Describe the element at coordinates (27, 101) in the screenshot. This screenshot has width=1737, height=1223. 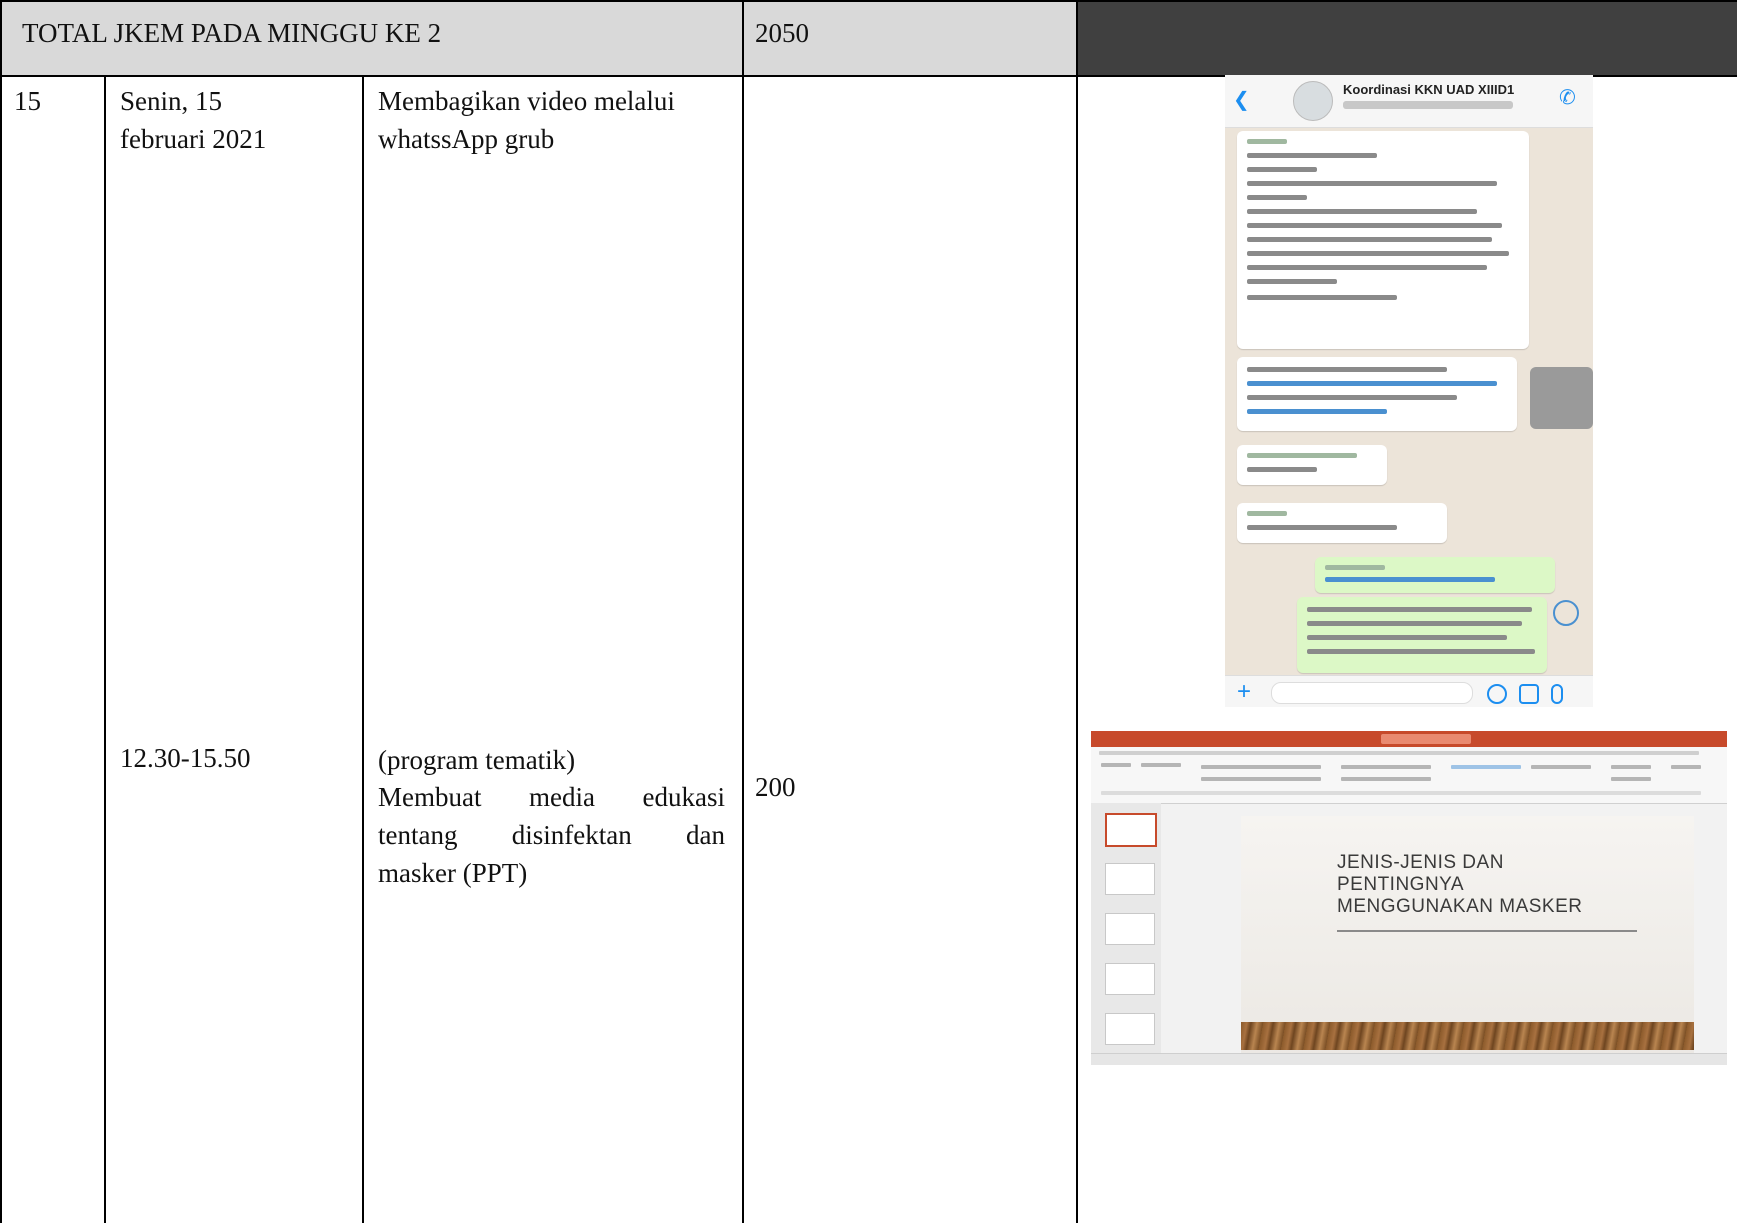
I see `row-number: 15` at that location.